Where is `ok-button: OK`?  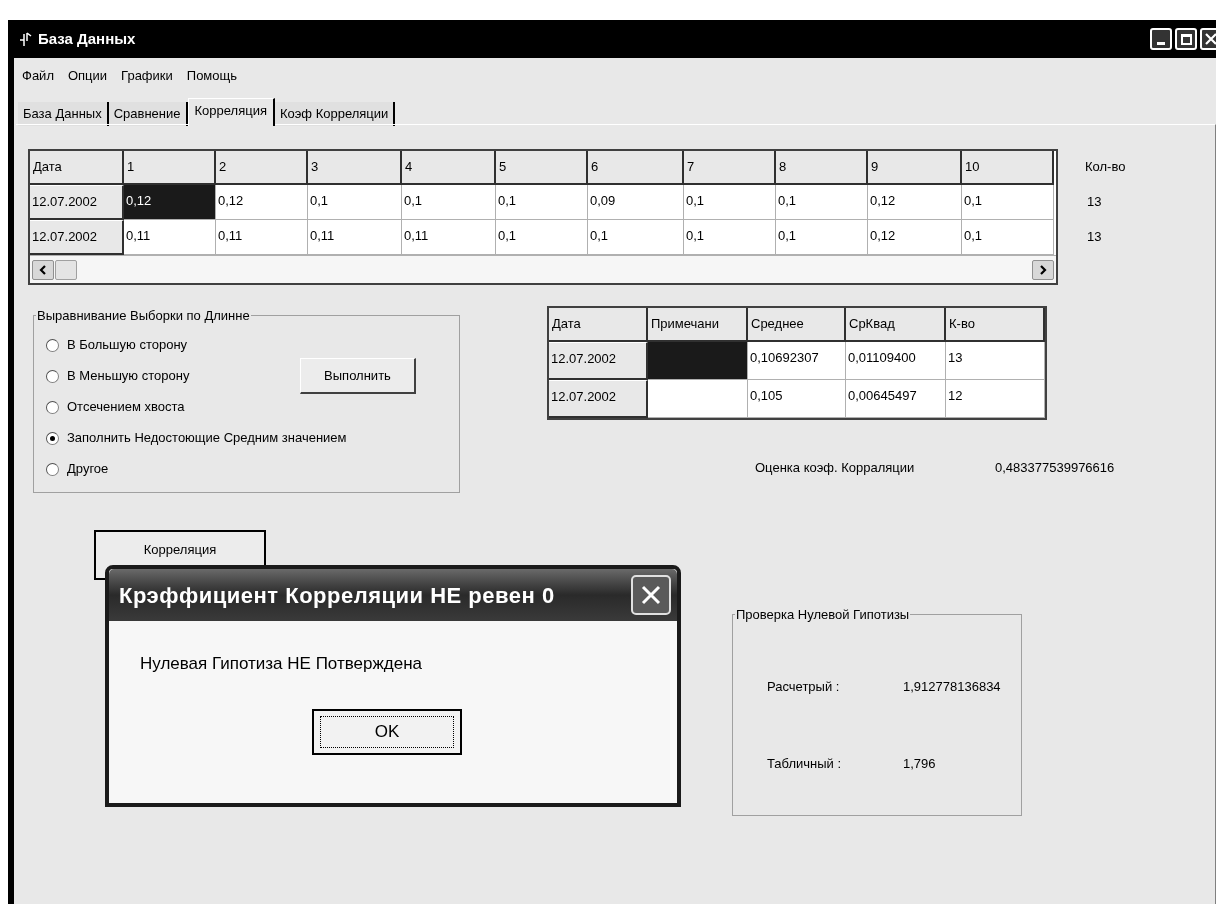
ok-button: OK is located at coordinates (387, 731).